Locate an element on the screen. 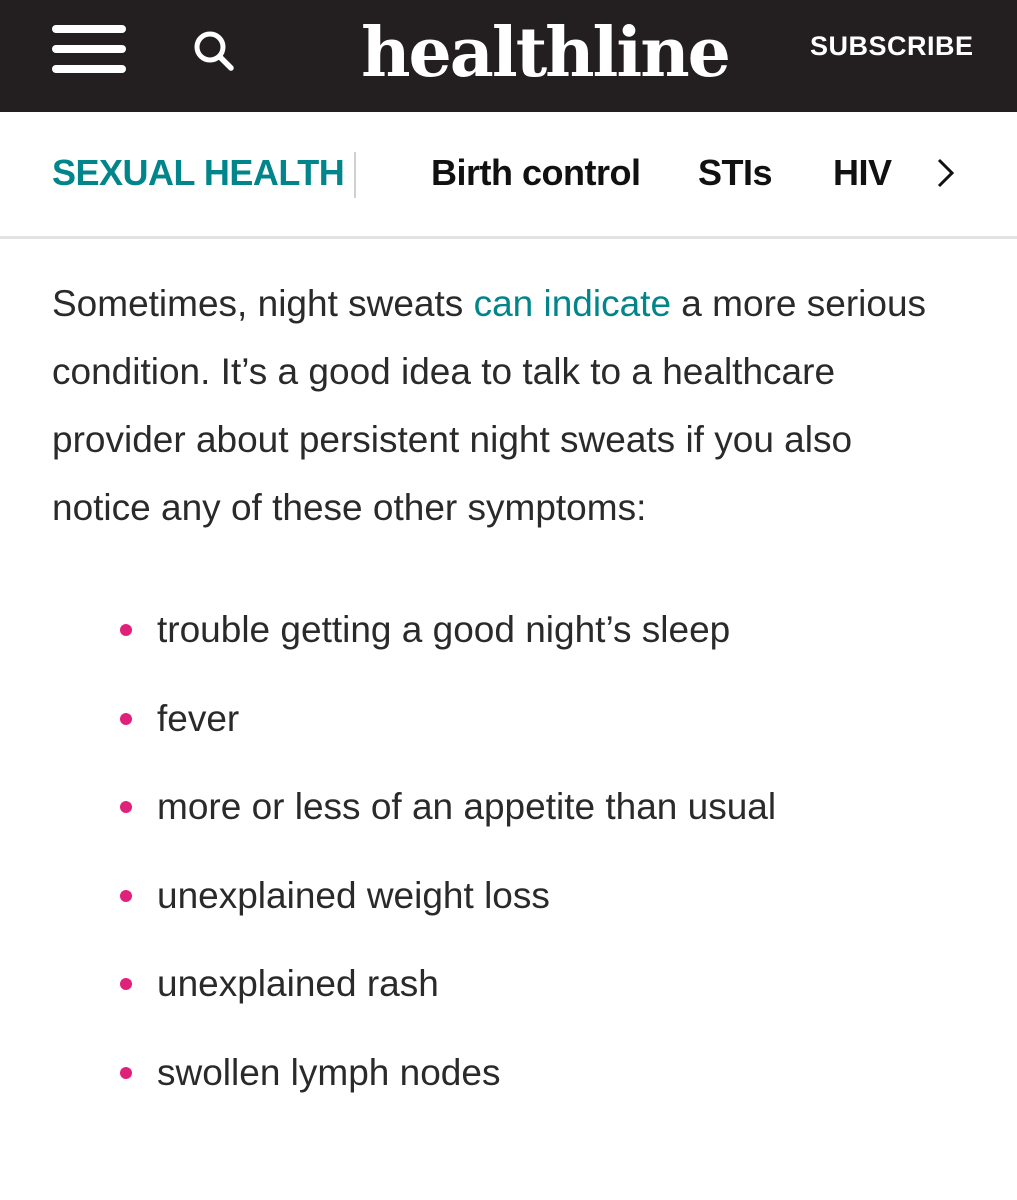  symptom-text: unexplained rash is located at coordinates (298, 984).